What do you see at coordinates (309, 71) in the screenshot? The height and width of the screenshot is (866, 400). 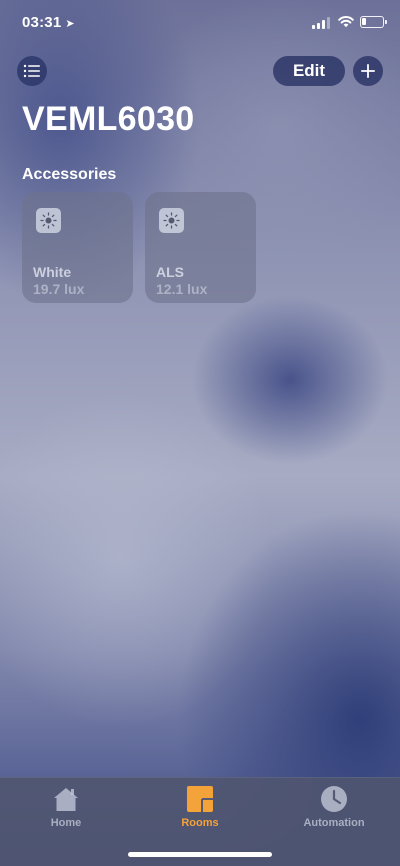 I see `edit-button: Edit` at bounding box center [309, 71].